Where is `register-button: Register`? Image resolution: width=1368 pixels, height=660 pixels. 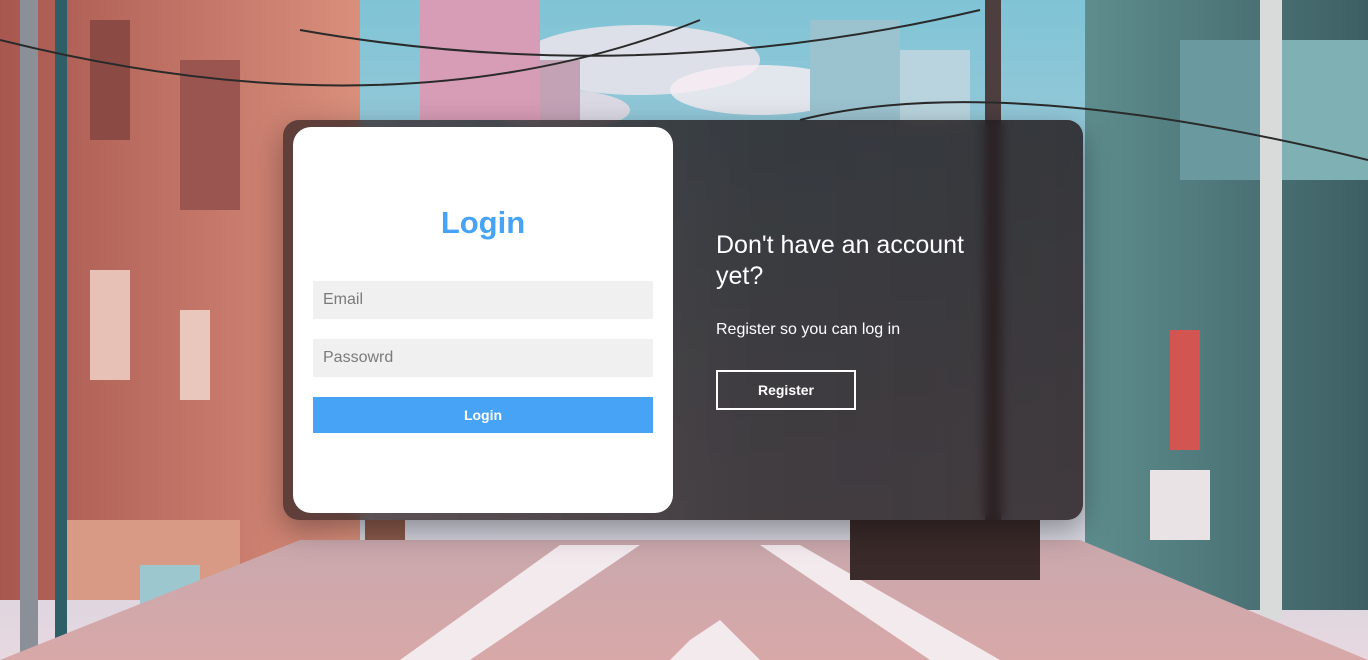
register-button: Register is located at coordinates (786, 390).